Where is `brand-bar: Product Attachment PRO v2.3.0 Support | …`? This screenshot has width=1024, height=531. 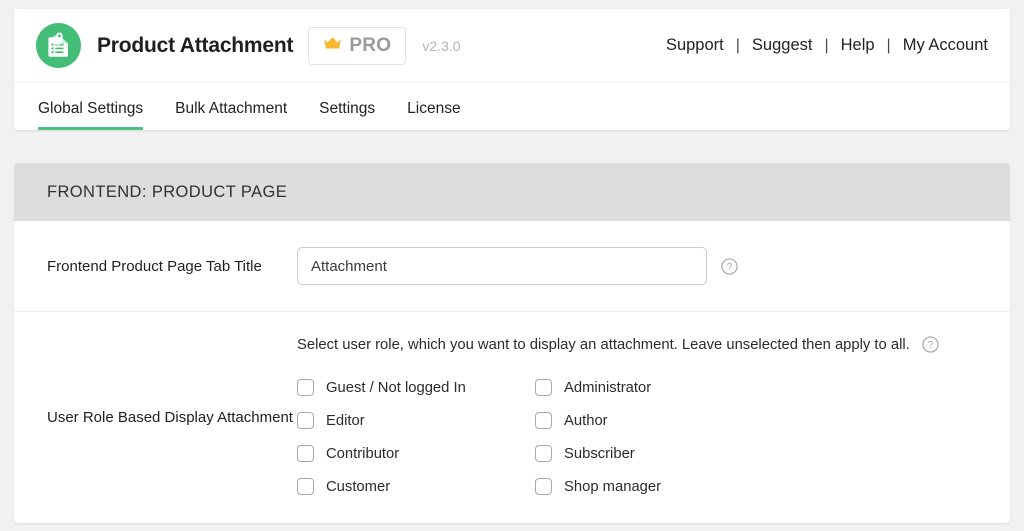 brand-bar: Product Attachment PRO v2.3.0 Support | … is located at coordinates (512, 46).